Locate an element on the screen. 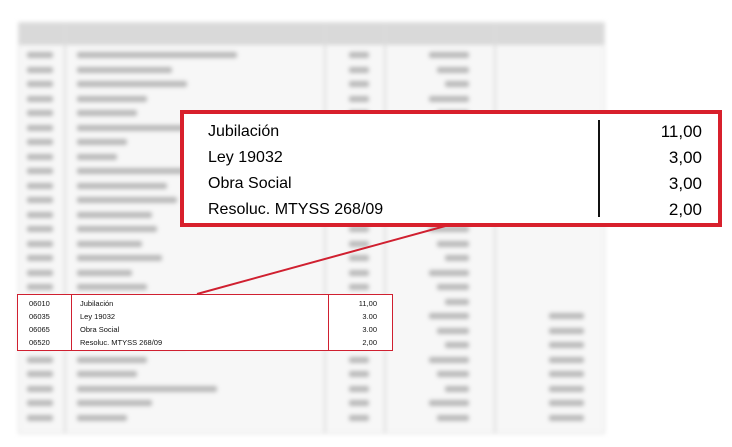 The height and width of the screenshot is (447, 732). callout-concept: Resoluc. MTYSS 268/09 is located at coordinates (296, 209).